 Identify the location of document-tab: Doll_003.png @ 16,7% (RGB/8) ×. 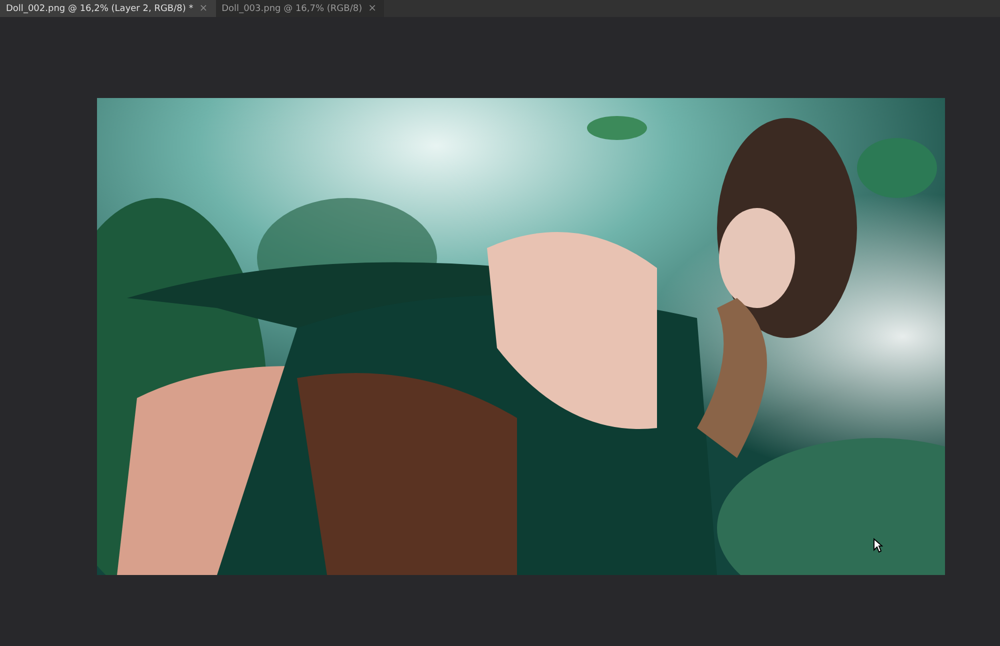
(300, 8).